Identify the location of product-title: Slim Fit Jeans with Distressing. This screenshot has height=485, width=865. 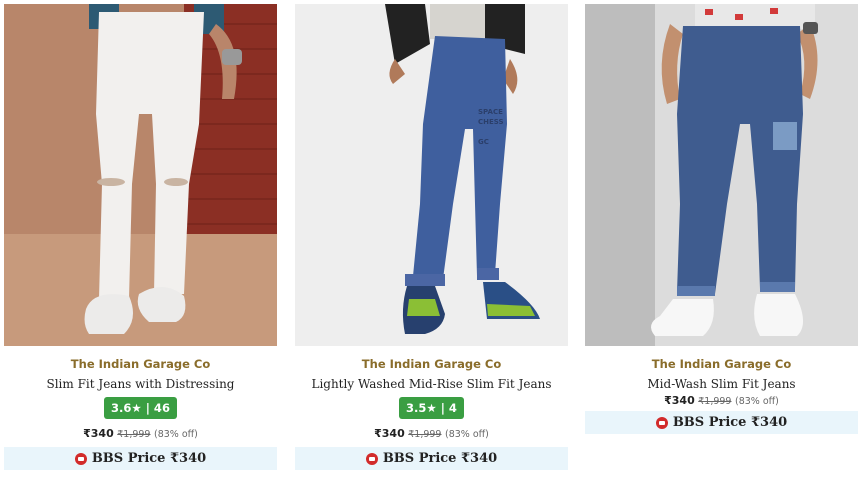
(140, 384).